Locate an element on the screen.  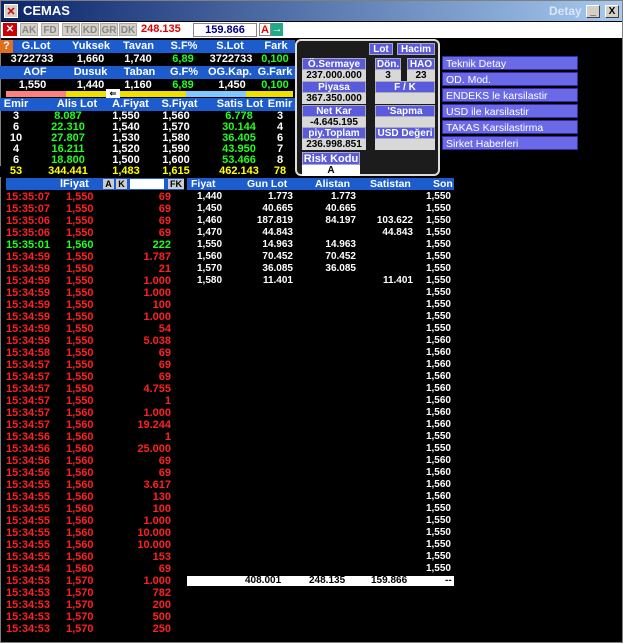
trade-row: 15:35:01 1,560 222 is located at coordinates (93, 245).